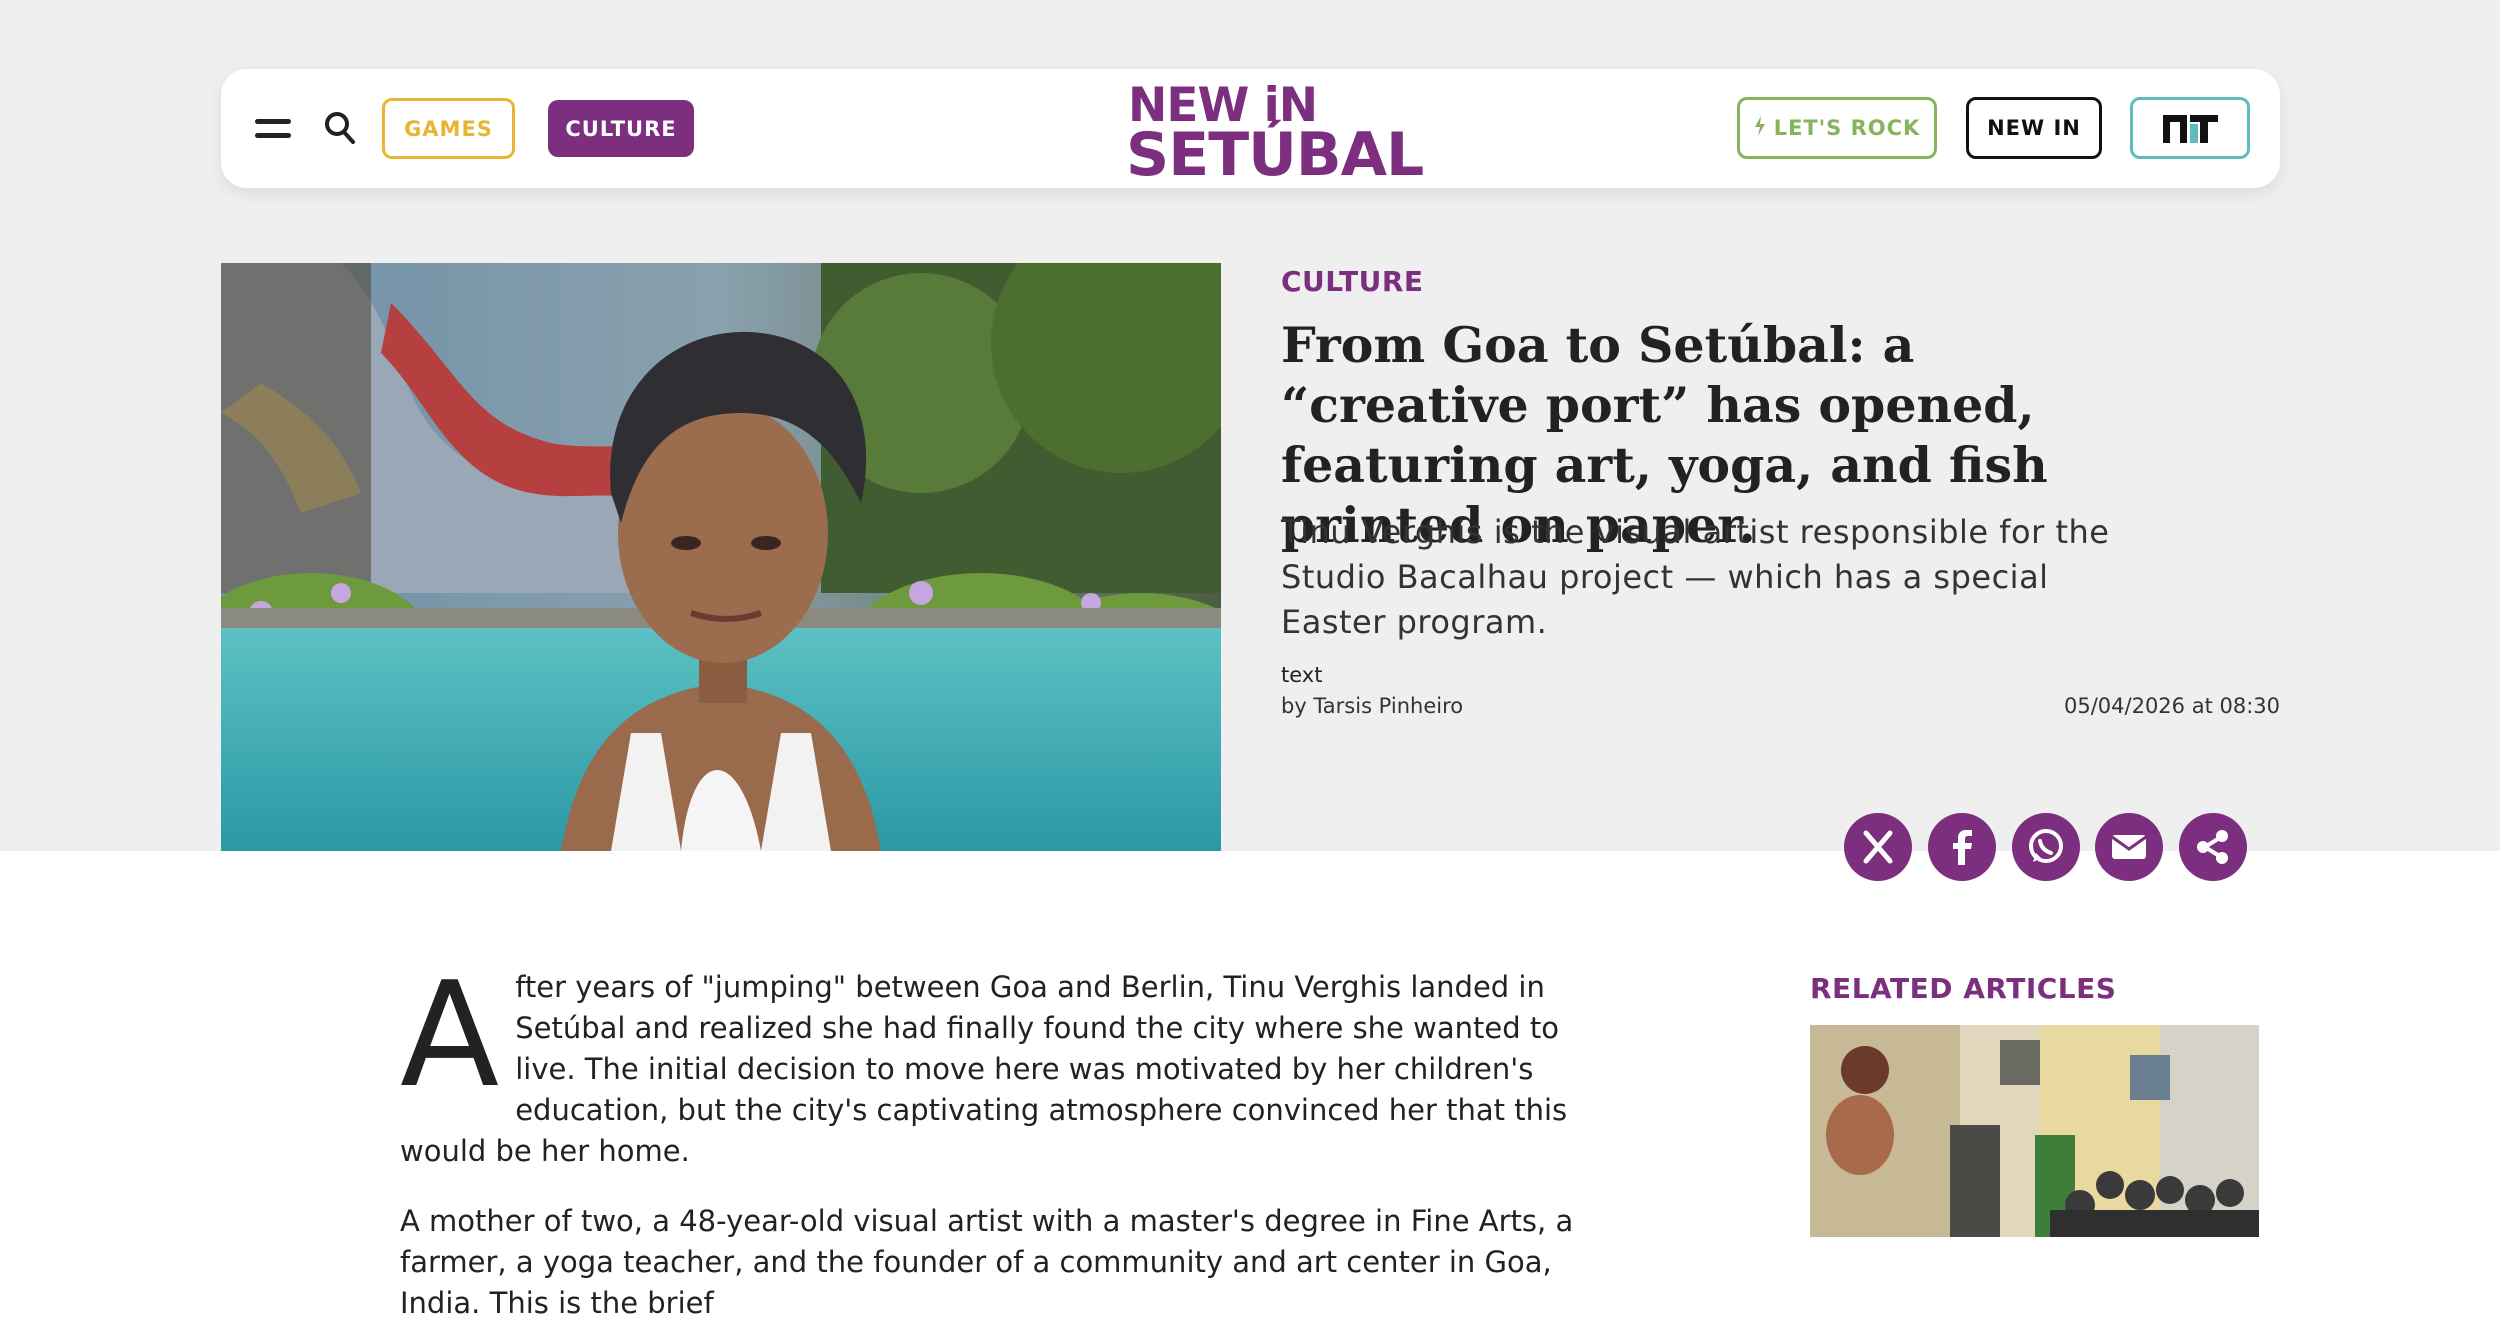 The height and width of the screenshot is (1324, 2500). I want to click on search-icon, so click(340, 128).